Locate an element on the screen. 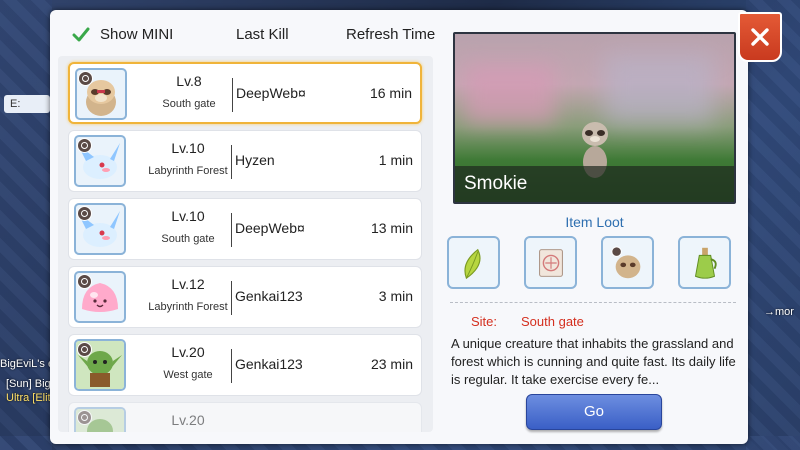 The image size is (800, 450). refresh-time: 1 min is located at coordinates (395, 160).